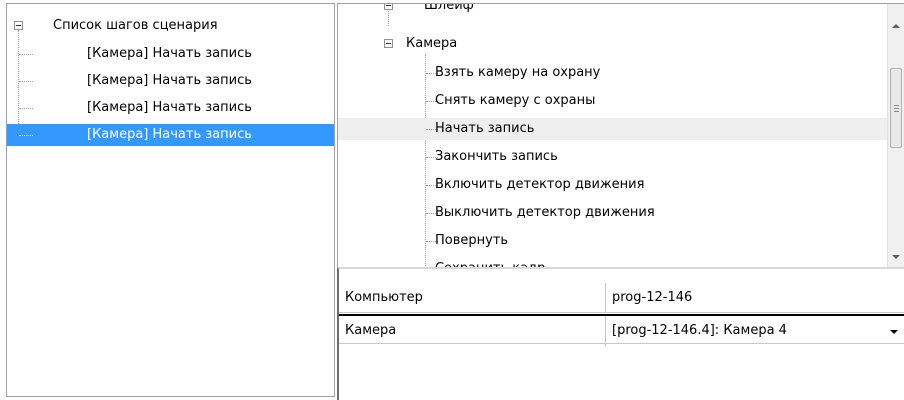 The width and height of the screenshot is (904, 400). I want to click on action-item: Включить детектор движения, so click(612, 185).